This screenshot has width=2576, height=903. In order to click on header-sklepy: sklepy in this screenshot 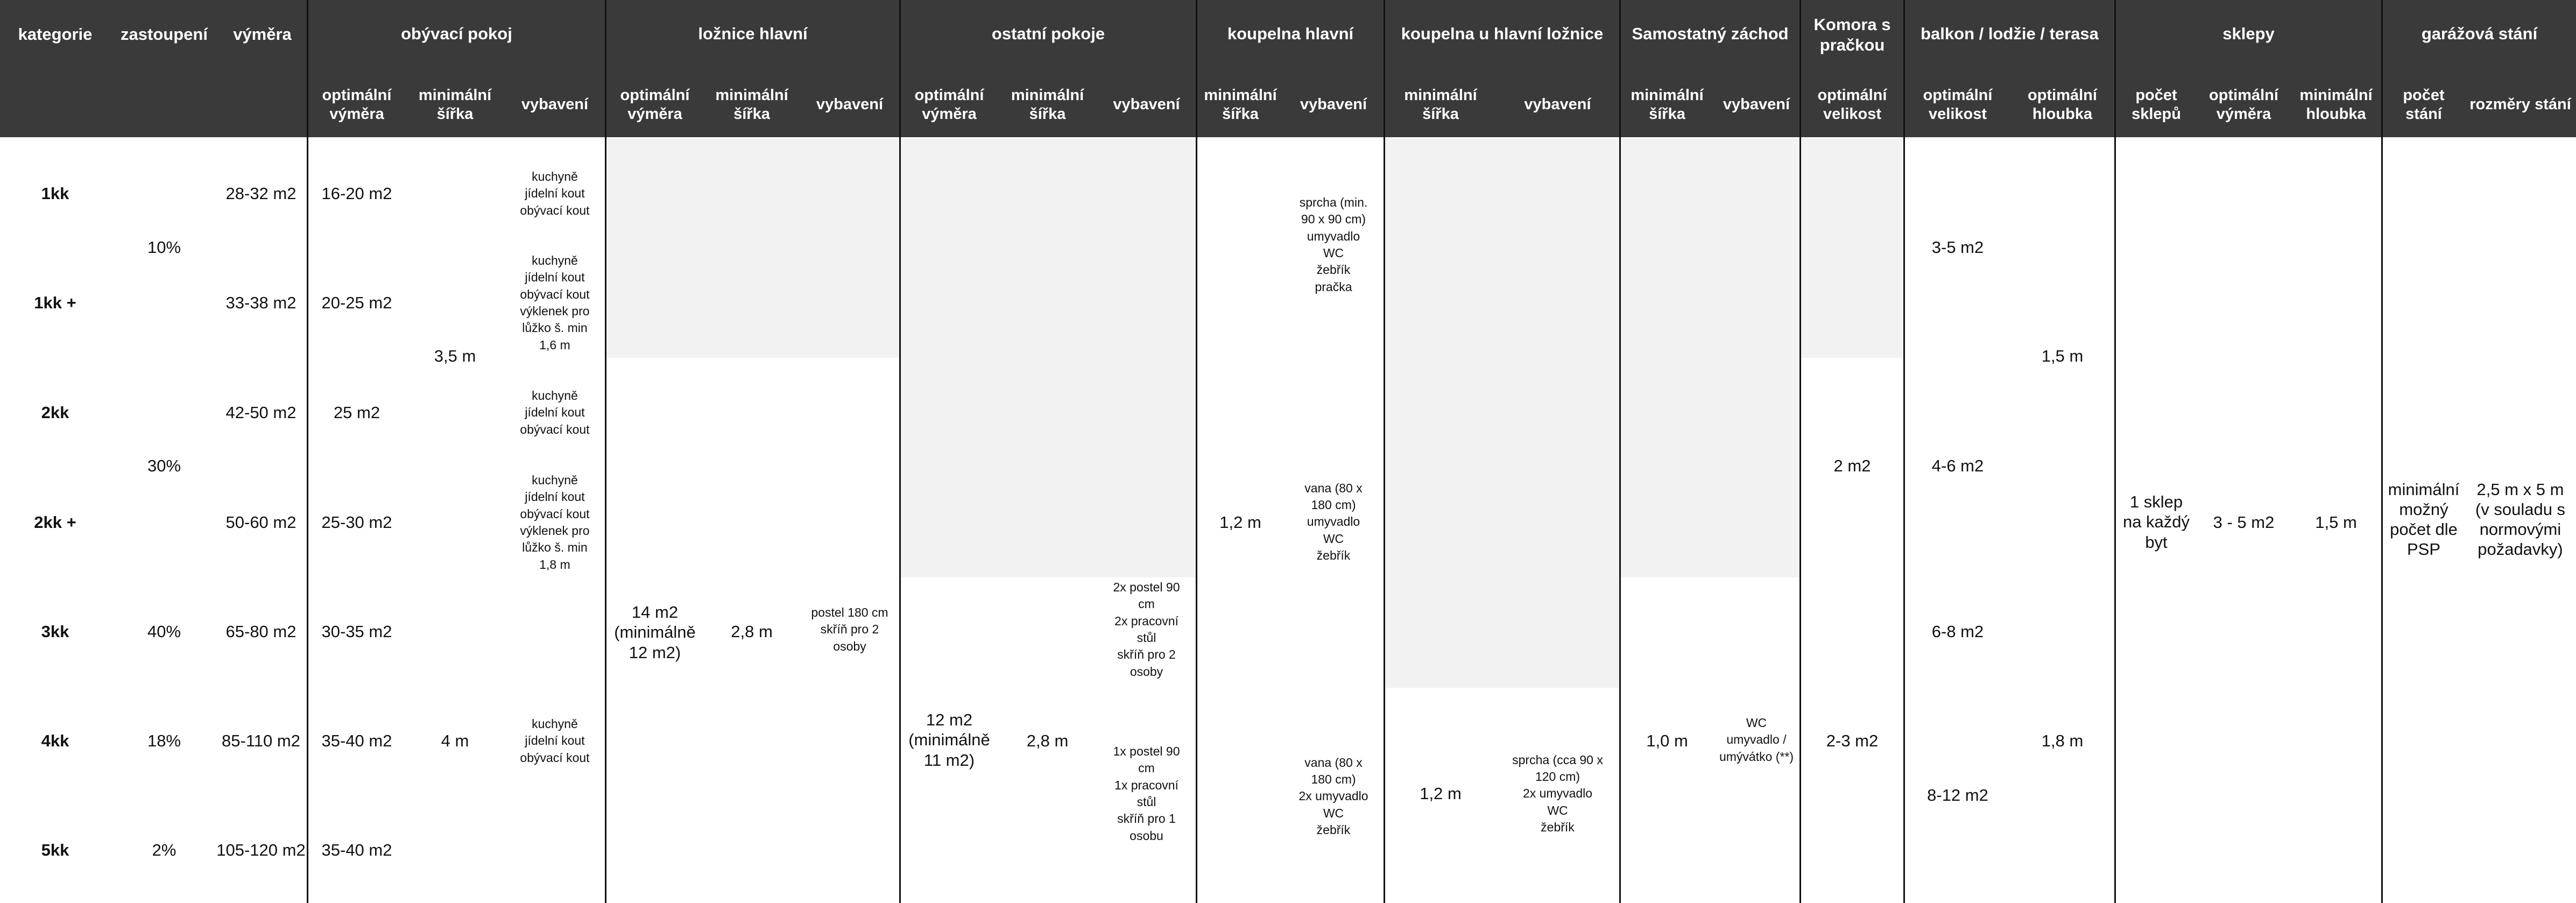, I will do `click(2248, 33)`.